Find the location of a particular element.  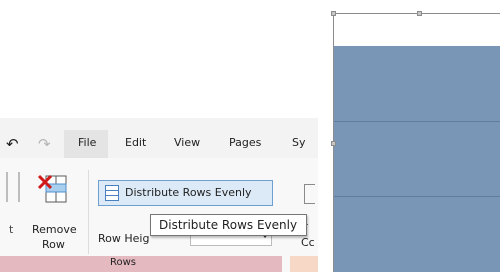

menu-partial: Sy is located at coordinates (299, 142).